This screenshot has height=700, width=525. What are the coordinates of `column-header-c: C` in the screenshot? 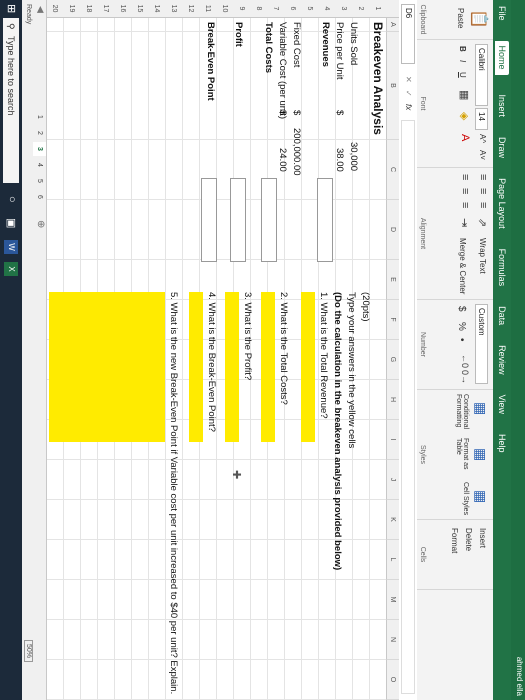 It's located at (392, 170).